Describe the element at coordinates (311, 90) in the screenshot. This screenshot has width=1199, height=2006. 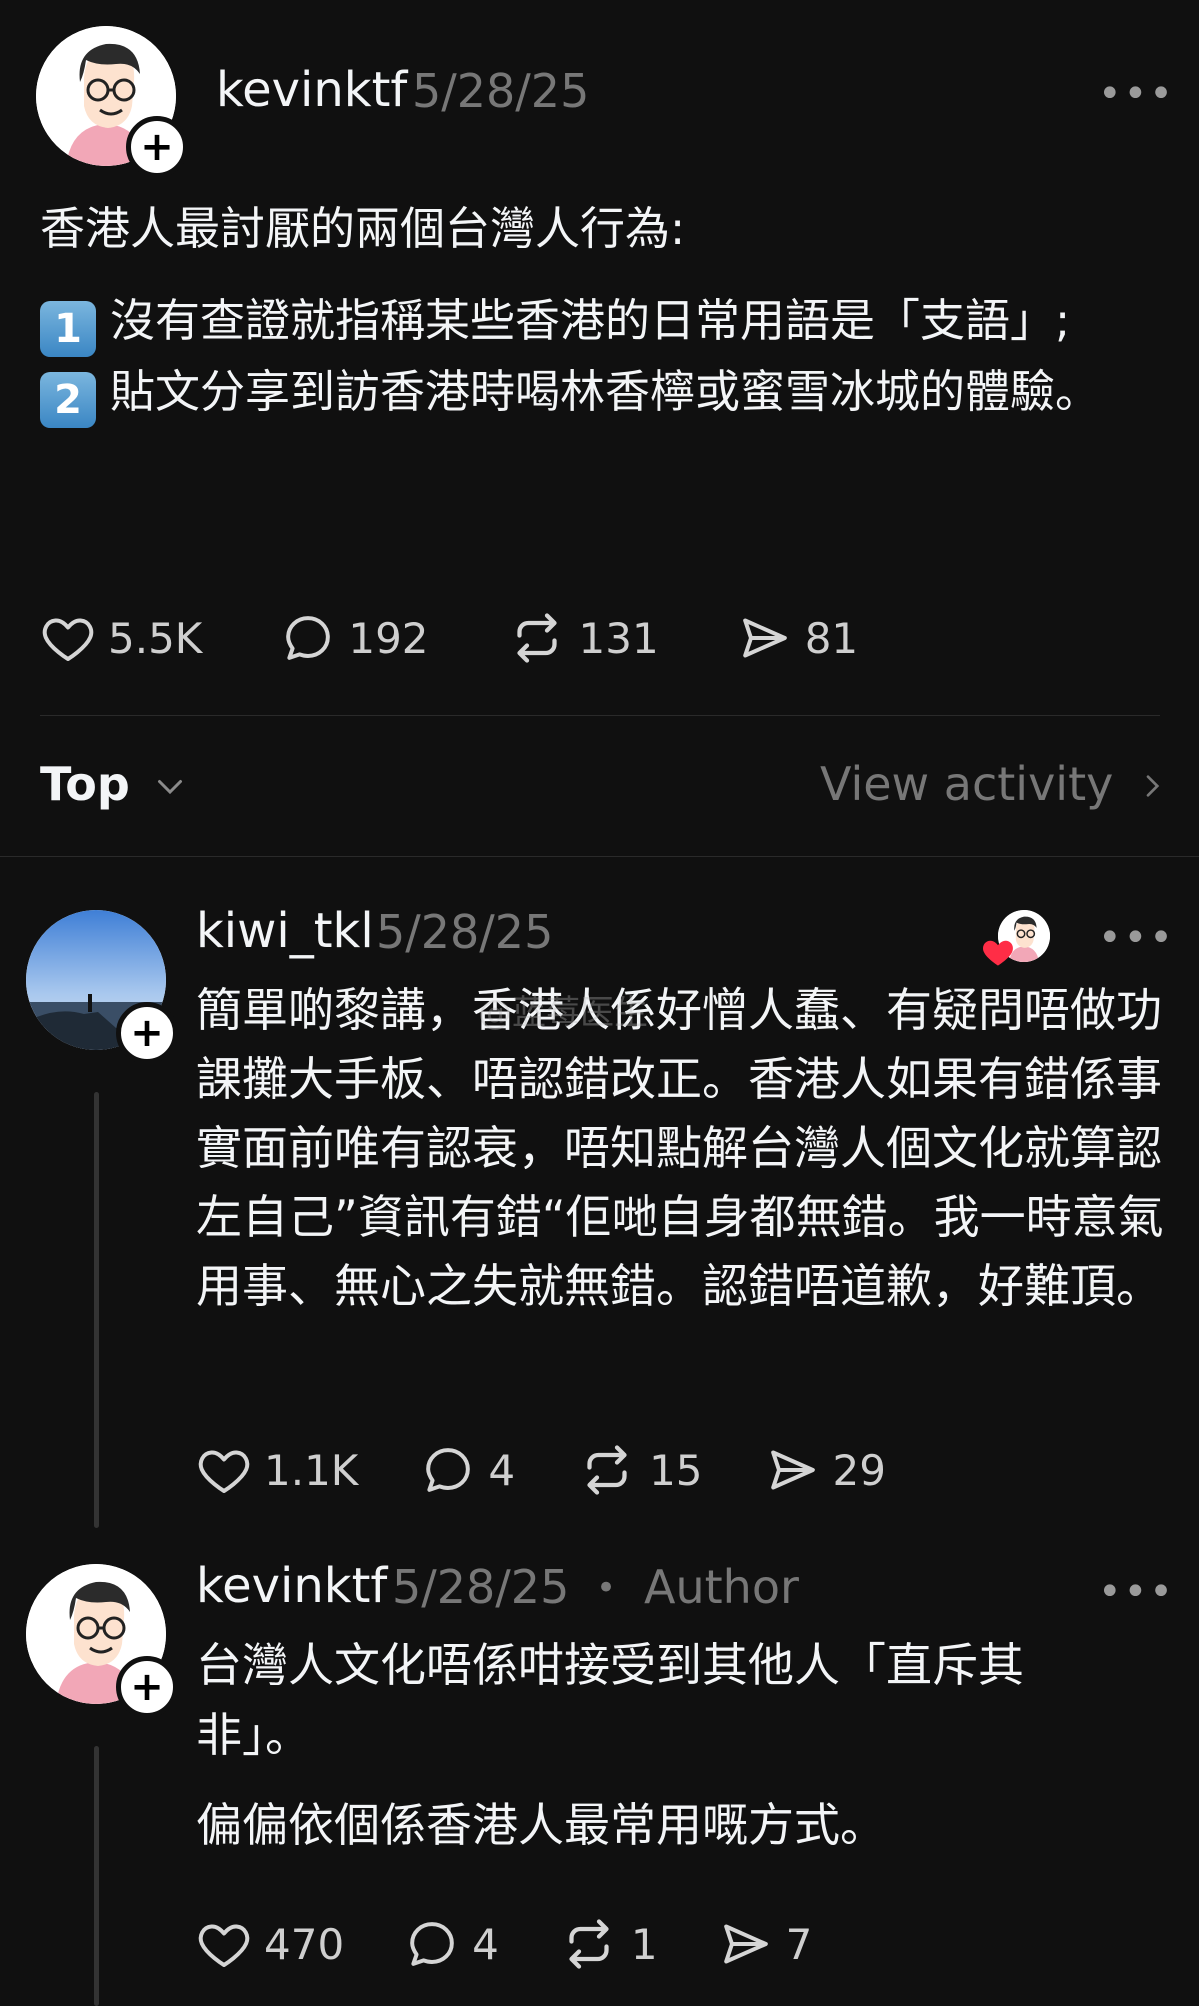
I see `post-username: kevinktf` at that location.